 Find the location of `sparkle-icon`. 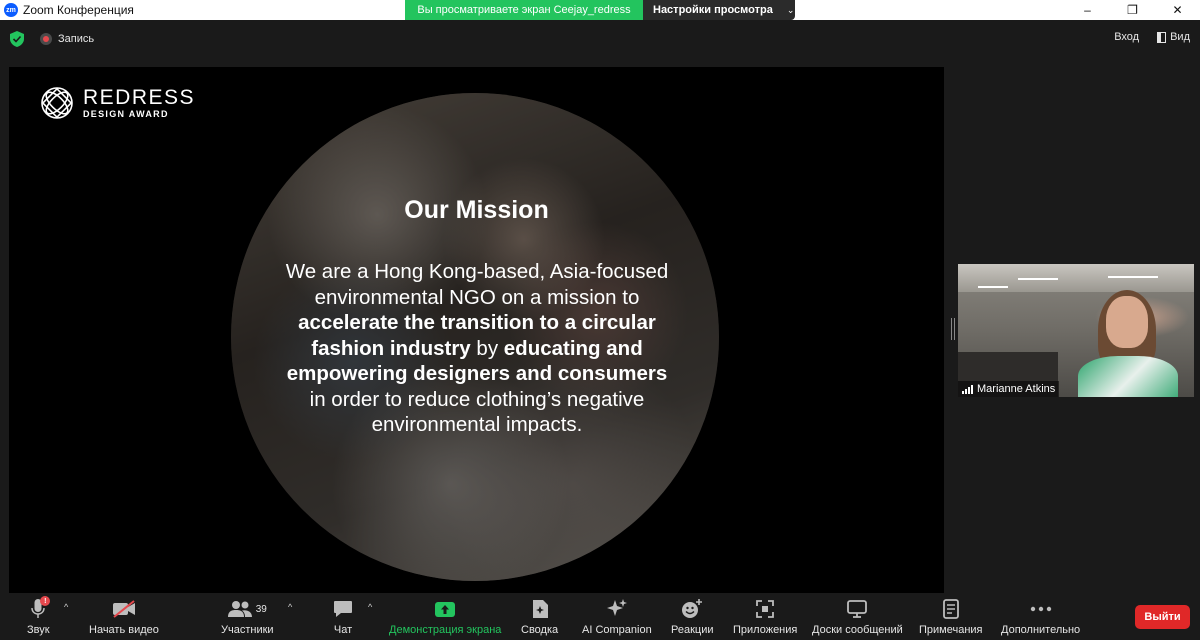

sparkle-icon is located at coordinates (616, 607).